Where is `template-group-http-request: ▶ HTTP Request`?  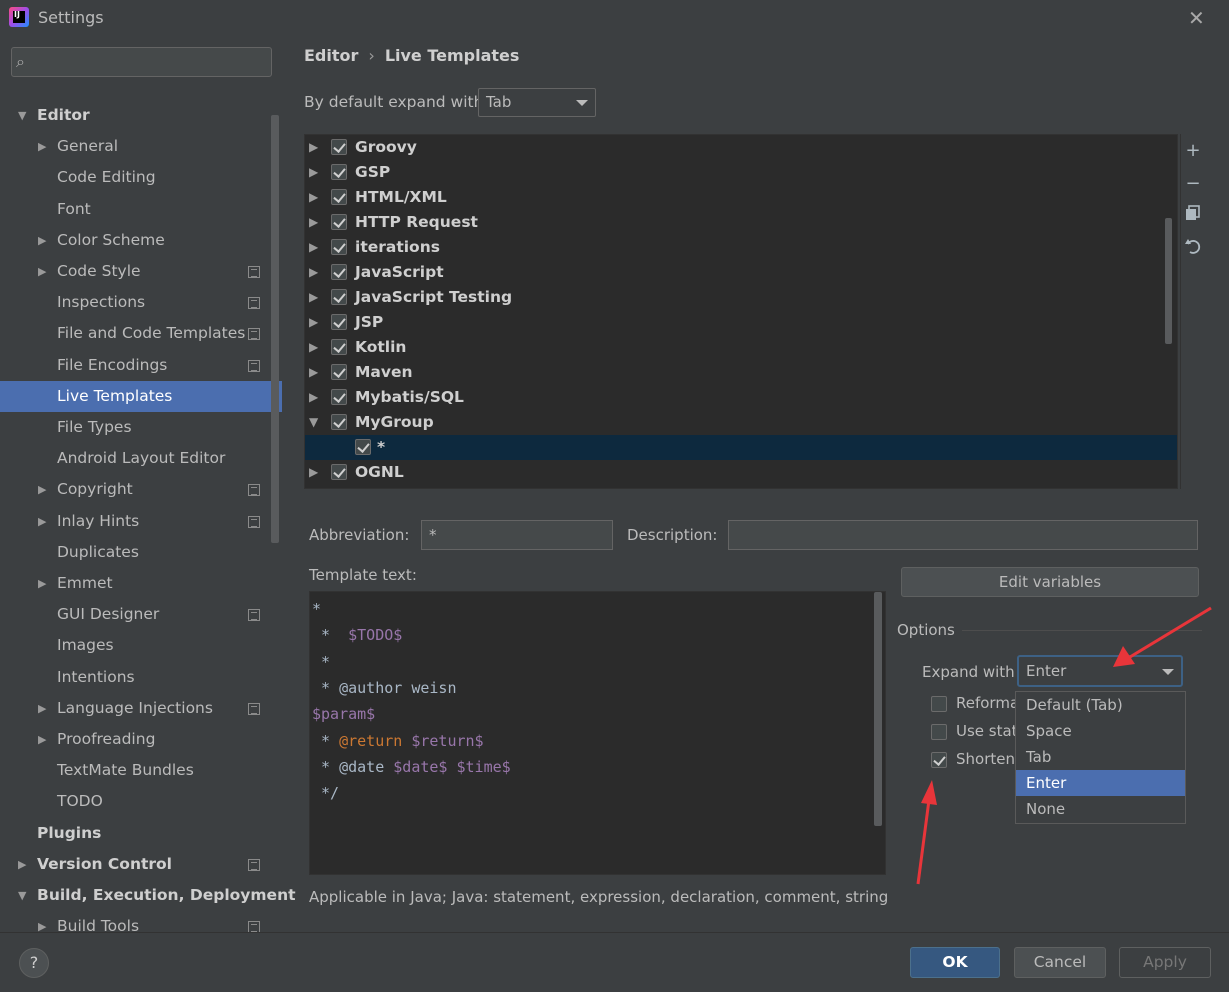 template-group-http-request: ▶ HTTP Request is located at coordinates (741, 222).